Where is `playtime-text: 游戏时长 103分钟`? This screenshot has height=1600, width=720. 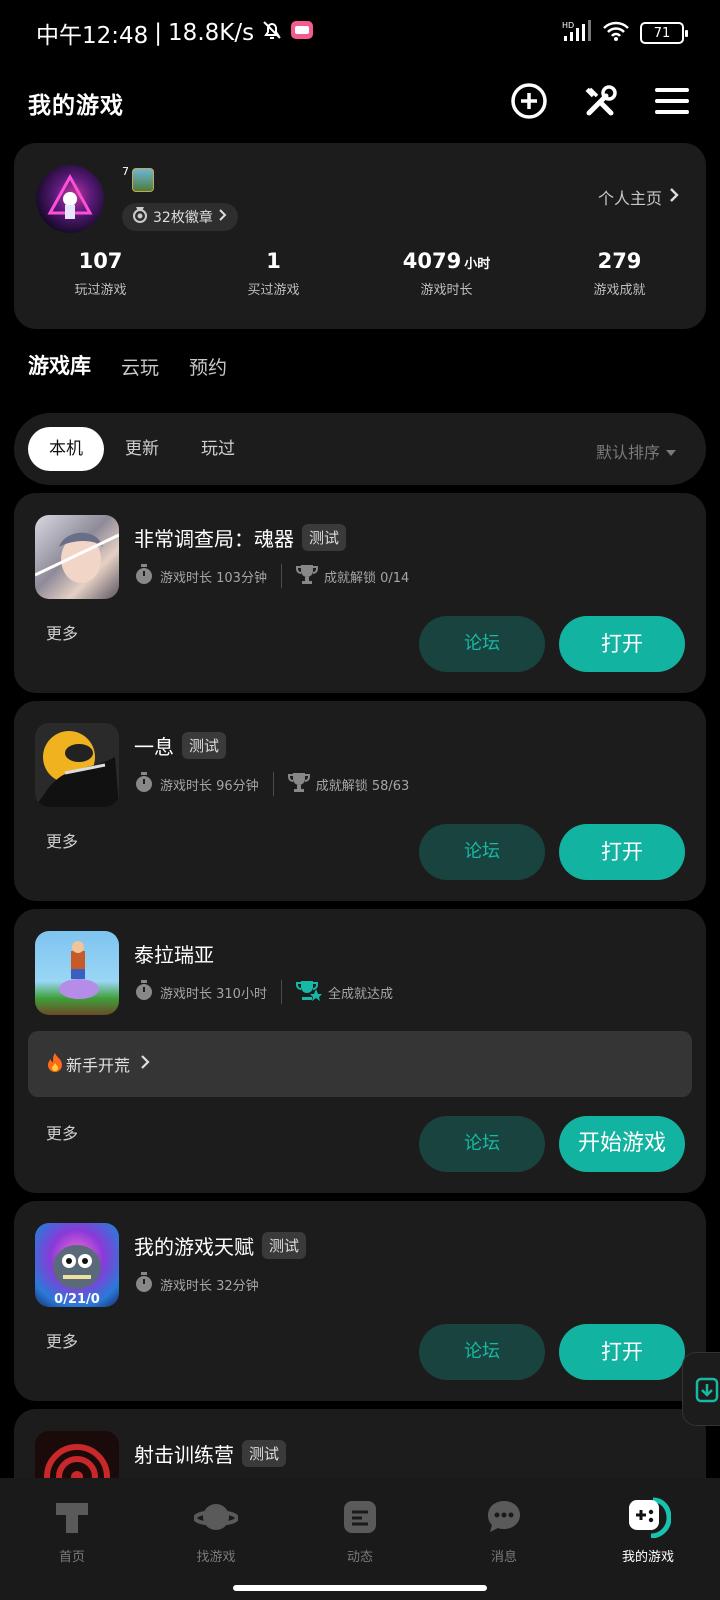 playtime-text: 游戏时长 103分钟 is located at coordinates (213, 578).